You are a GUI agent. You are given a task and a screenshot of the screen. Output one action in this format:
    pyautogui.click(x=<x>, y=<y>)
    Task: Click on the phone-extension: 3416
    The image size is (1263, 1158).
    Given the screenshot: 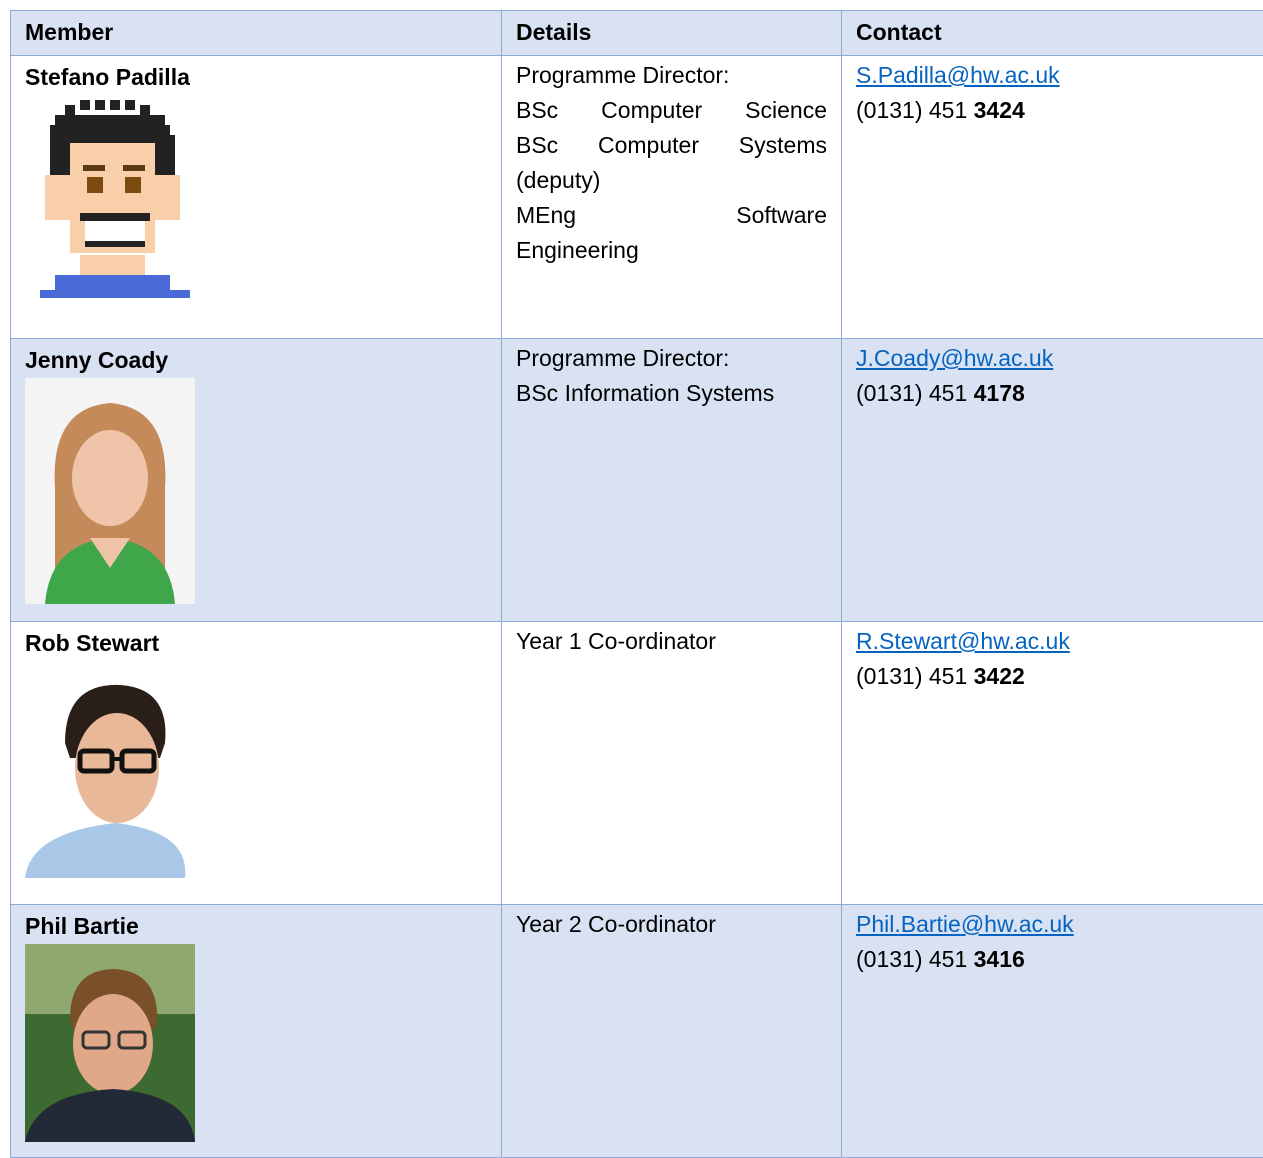 What is the action you would take?
    pyautogui.click(x=999, y=959)
    